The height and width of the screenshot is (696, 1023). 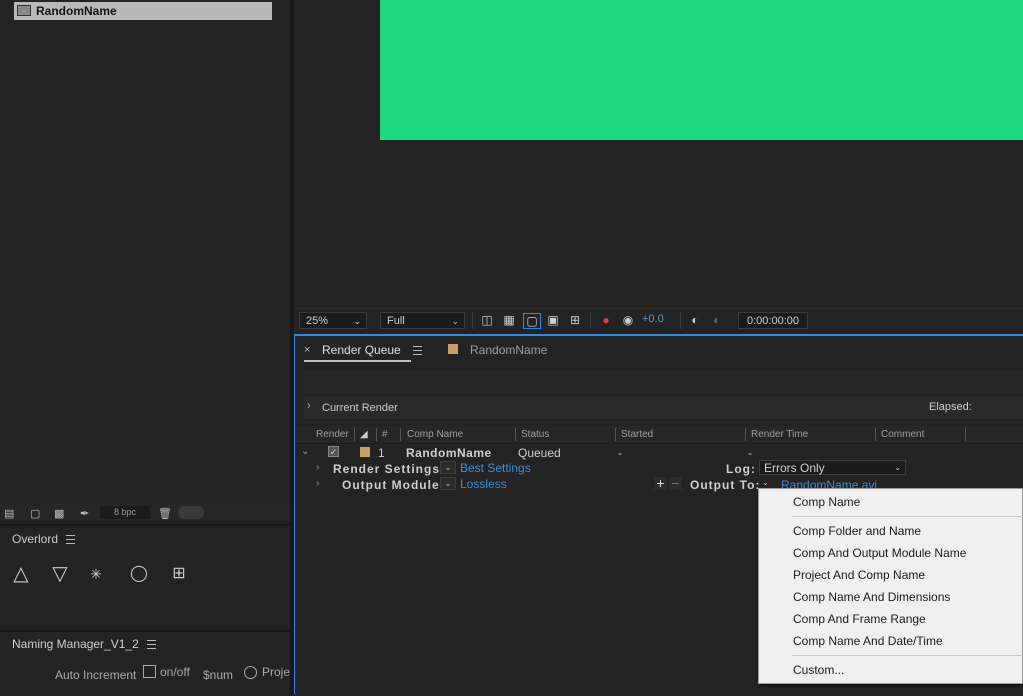 What do you see at coordinates (779, 434) in the screenshot?
I see `col-render-time: Render Time` at bounding box center [779, 434].